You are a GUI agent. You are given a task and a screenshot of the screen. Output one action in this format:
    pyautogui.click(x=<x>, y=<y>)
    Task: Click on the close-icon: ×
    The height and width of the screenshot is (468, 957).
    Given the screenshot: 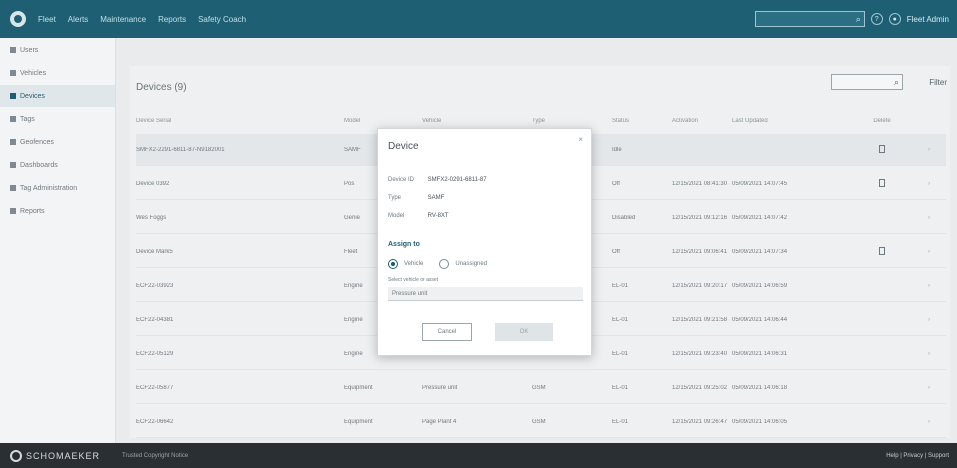 What is the action you would take?
    pyautogui.click(x=580, y=139)
    